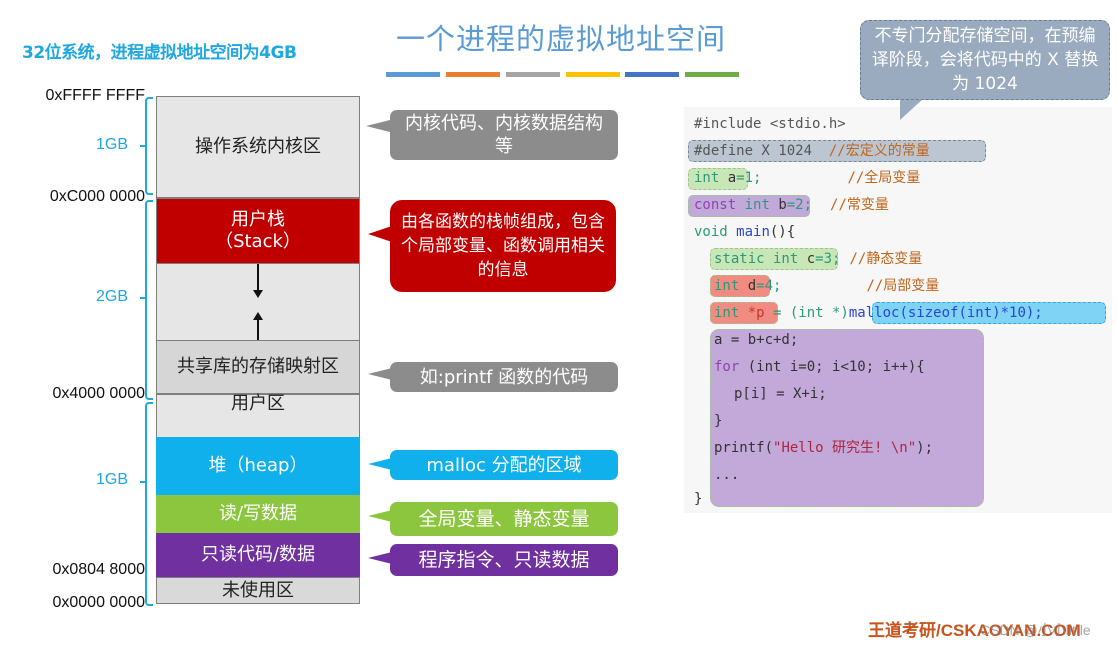 The image size is (1117, 648). Describe the element at coordinates (806, 313) in the screenshot. I see `code-cast: = (int *)` at that location.